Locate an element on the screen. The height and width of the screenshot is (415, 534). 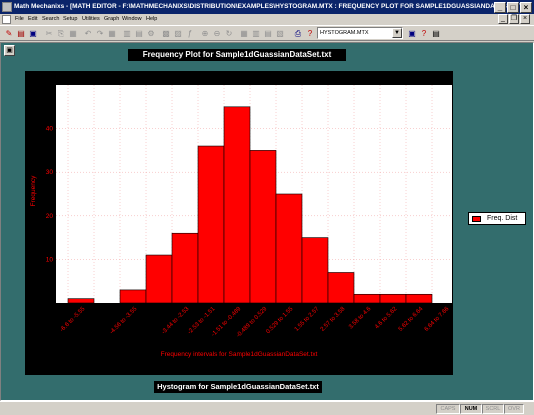
floppy-icon: ▣ is located at coordinates (9, 50).